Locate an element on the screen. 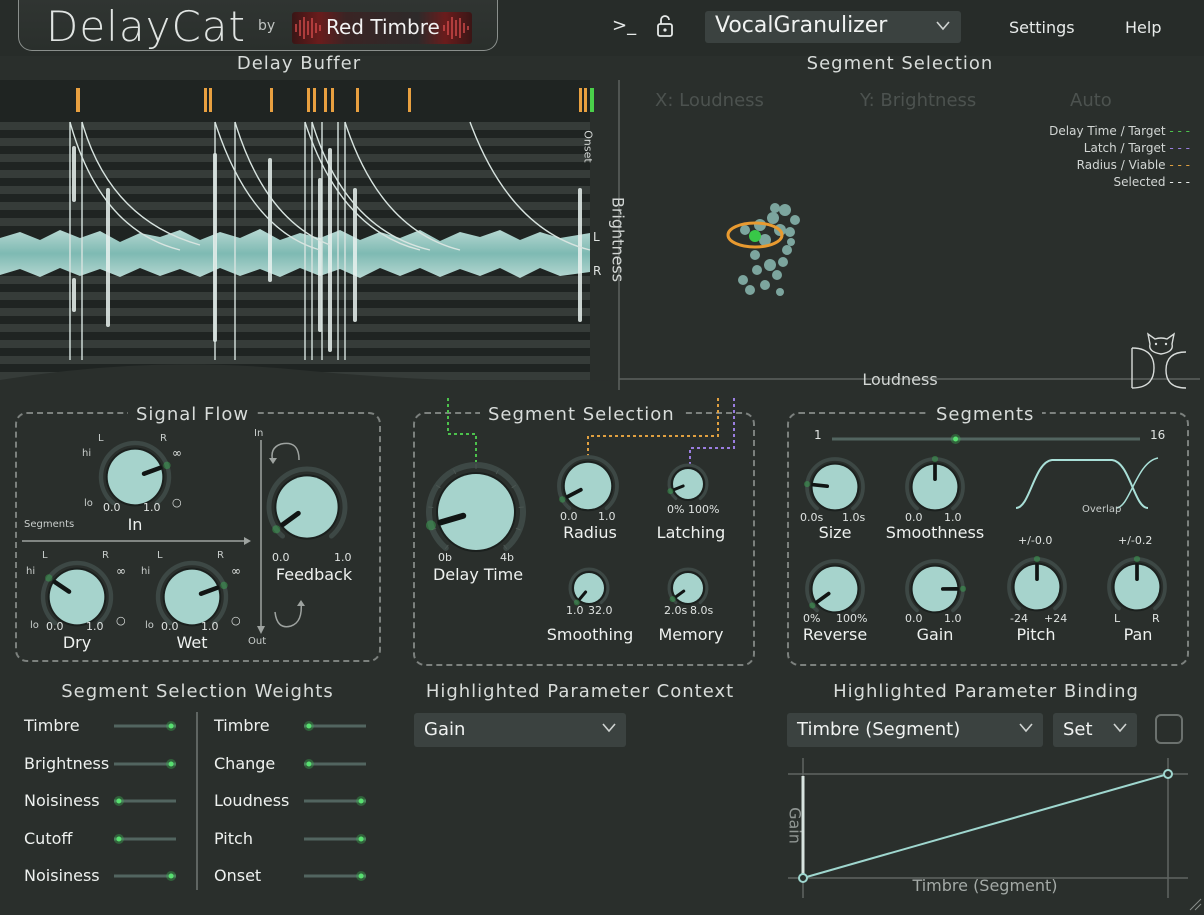 The height and width of the screenshot is (915, 1204). binding-mode-value: Set is located at coordinates (1078, 729).